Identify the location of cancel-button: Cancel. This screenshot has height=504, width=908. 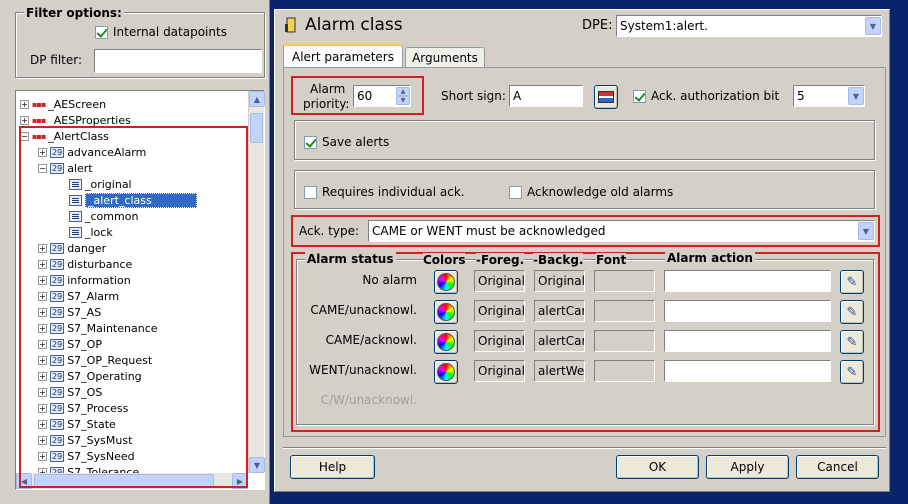
(837, 467).